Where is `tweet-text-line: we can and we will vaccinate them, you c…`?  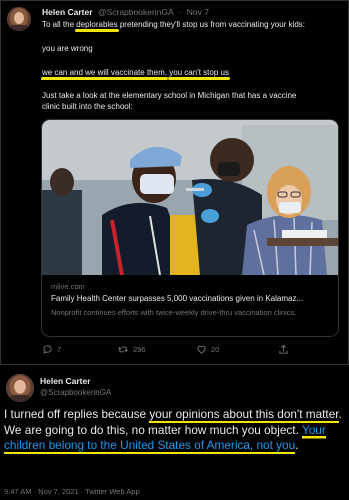 tweet-text-line: we can and we will vaccinate them, you c… is located at coordinates (135, 74).